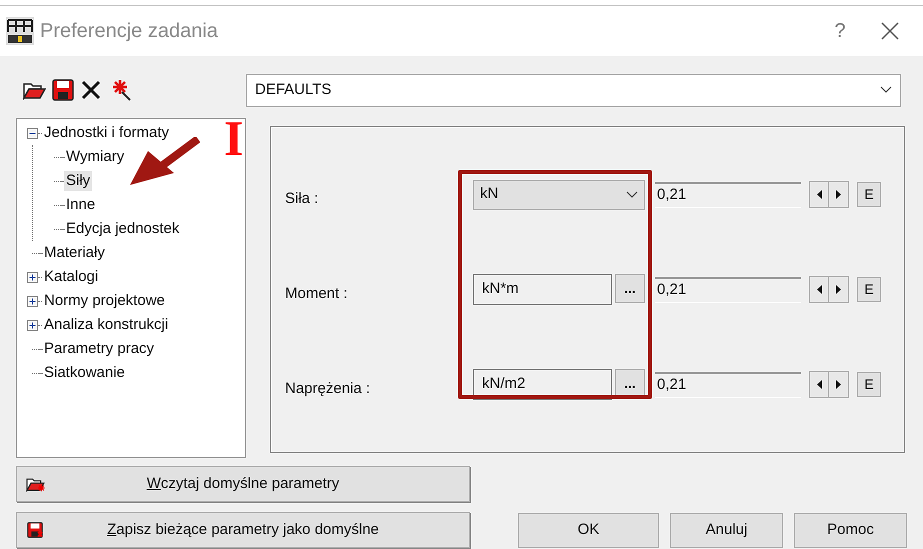 The height and width of the screenshot is (549, 923). Describe the element at coordinates (99, 349) in the screenshot. I see `tree-item: Parametry pracy` at that location.